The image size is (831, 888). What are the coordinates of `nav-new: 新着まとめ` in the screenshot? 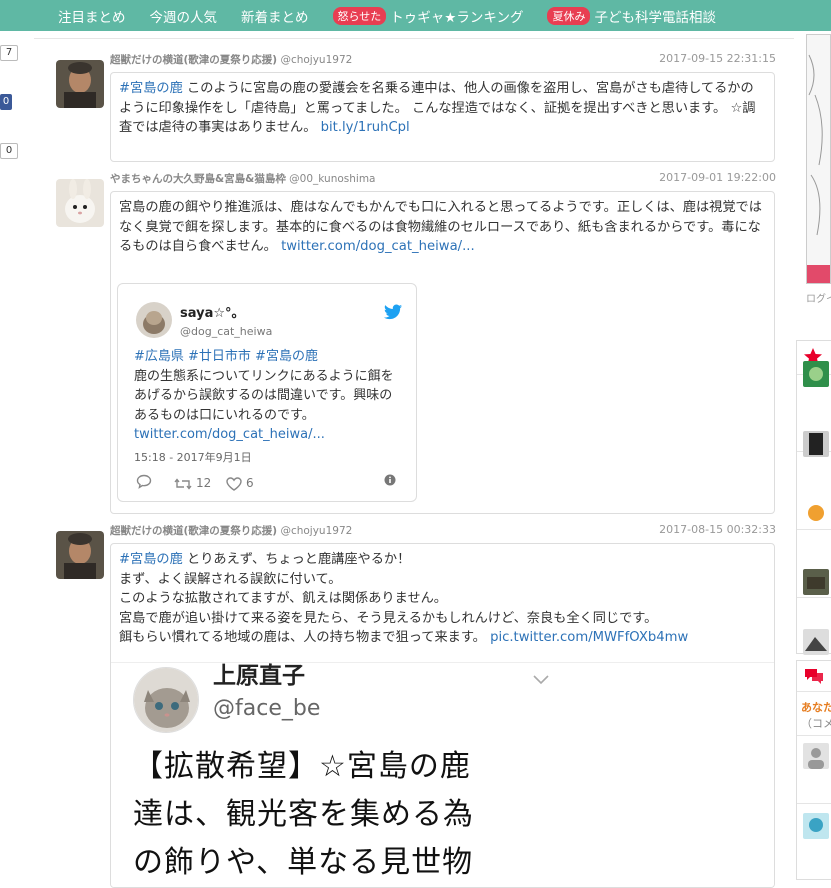 It's located at (275, 16).